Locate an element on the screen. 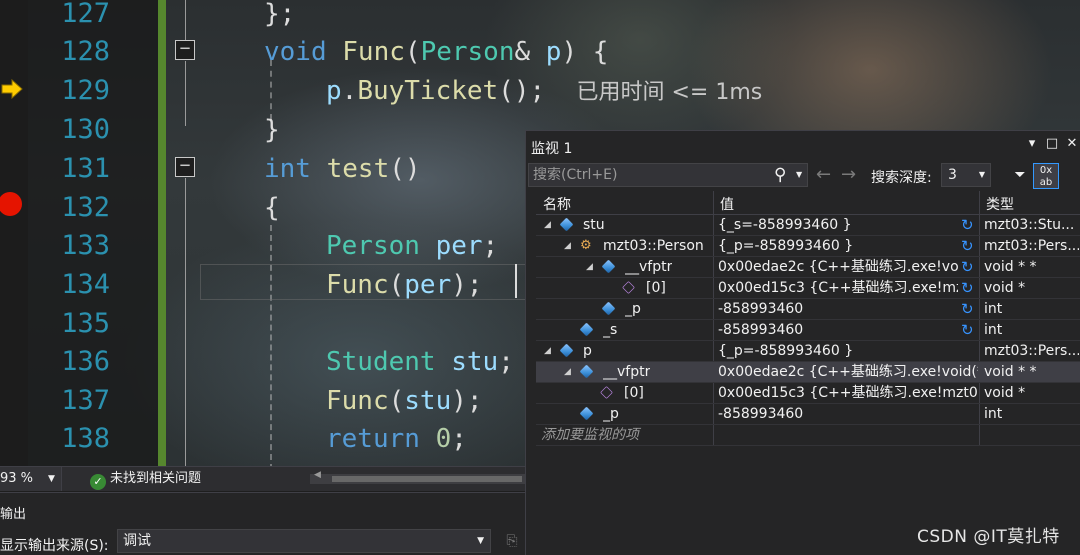  column-header-type: 类型 is located at coordinates (1000, 204).